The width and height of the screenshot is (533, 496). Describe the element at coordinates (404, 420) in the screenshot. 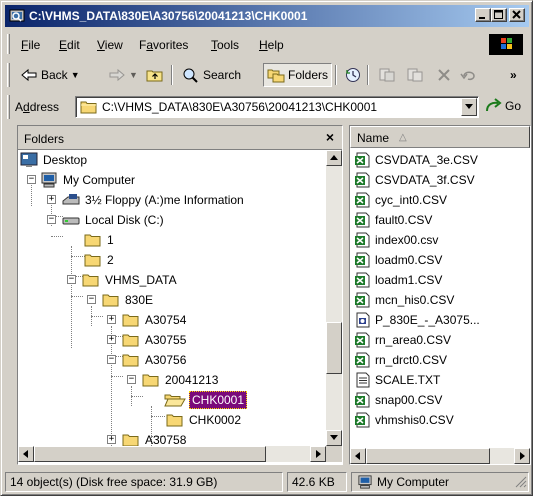

I see `file-item: vhmshis0.CSV` at that location.